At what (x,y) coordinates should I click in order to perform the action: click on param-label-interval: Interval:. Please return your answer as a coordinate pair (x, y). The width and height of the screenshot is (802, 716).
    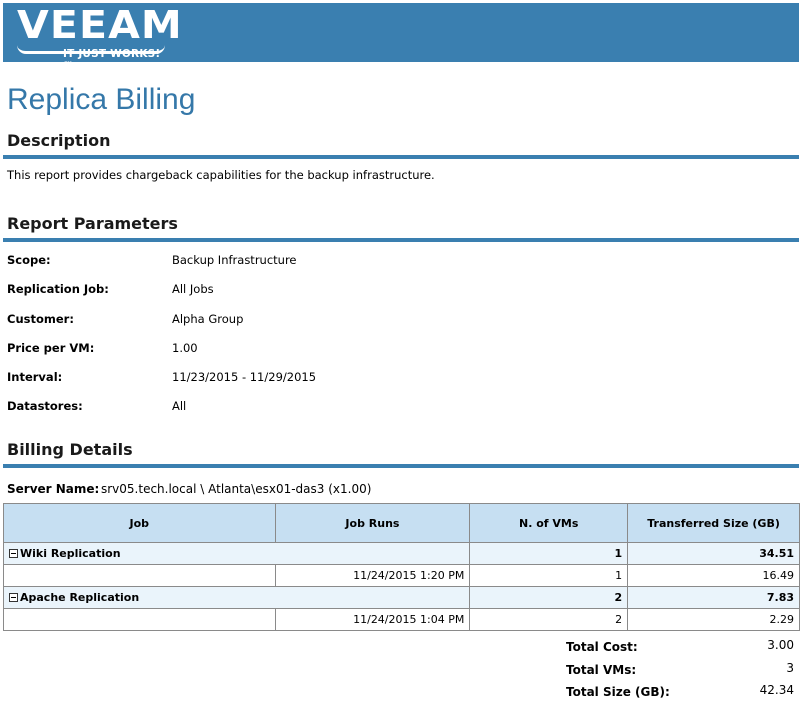
    Looking at the image, I should click on (35, 377).